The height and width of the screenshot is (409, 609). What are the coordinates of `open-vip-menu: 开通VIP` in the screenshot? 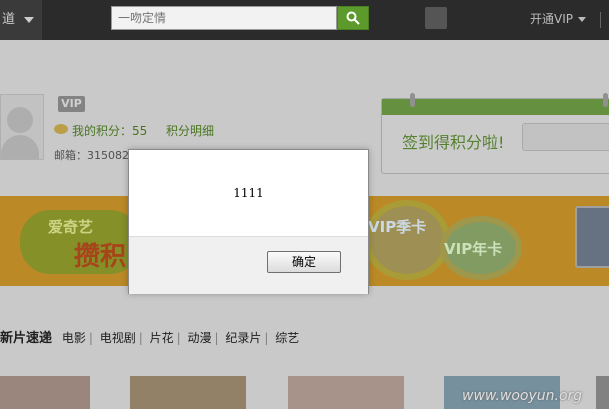 It's located at (558, 20).